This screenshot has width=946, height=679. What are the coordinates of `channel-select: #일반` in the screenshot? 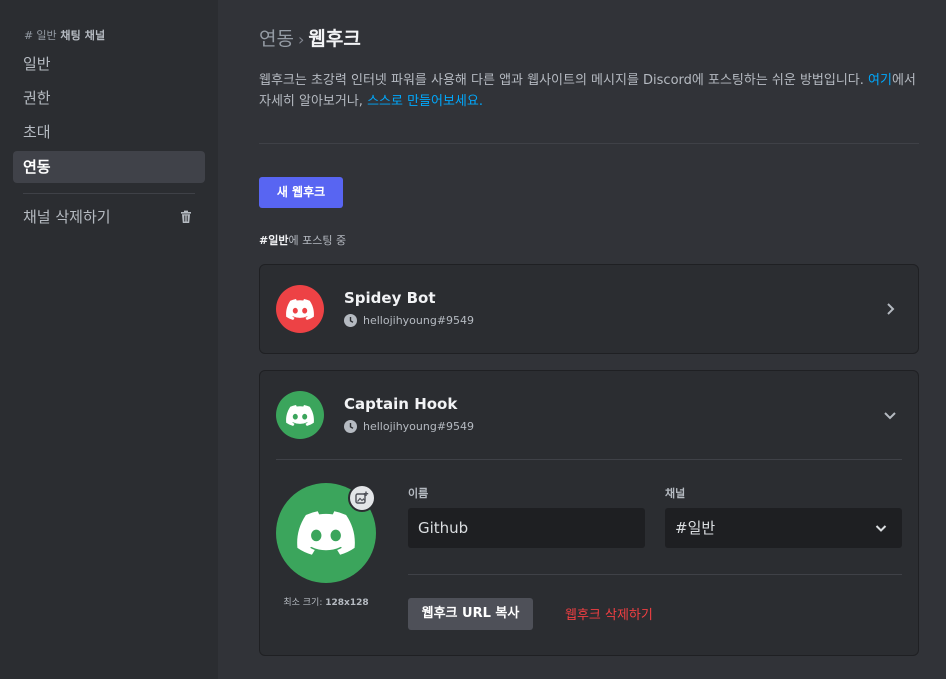 It's located at (783, 528).